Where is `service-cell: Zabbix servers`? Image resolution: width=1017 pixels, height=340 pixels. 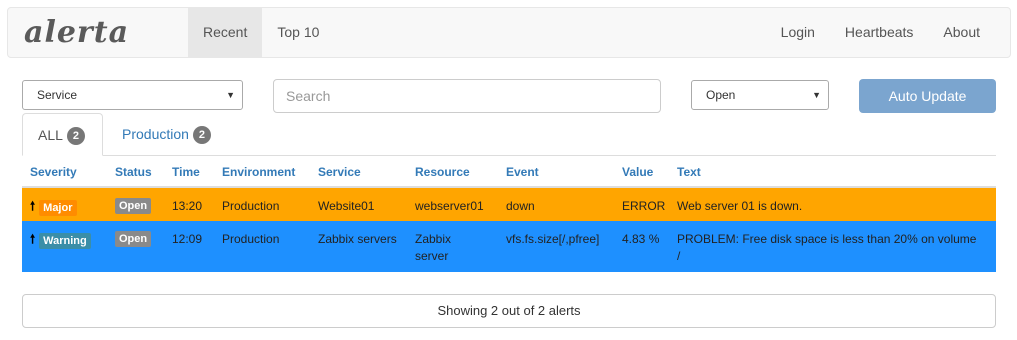 service-cell: Zabbix servers is located at coordinates (357, 239).